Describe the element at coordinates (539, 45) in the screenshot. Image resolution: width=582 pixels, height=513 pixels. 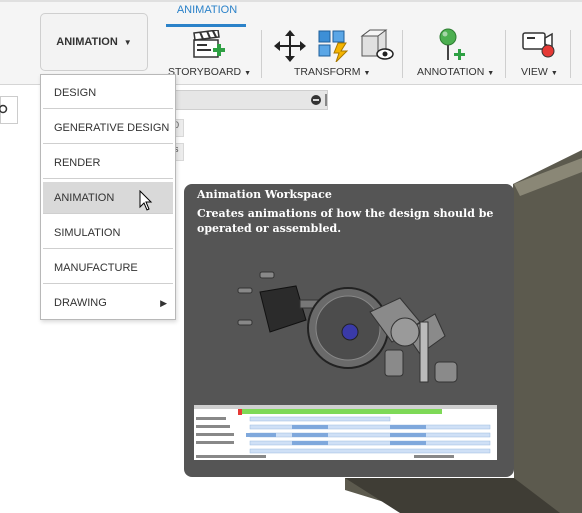
I see `publish-video-icon` at that location.